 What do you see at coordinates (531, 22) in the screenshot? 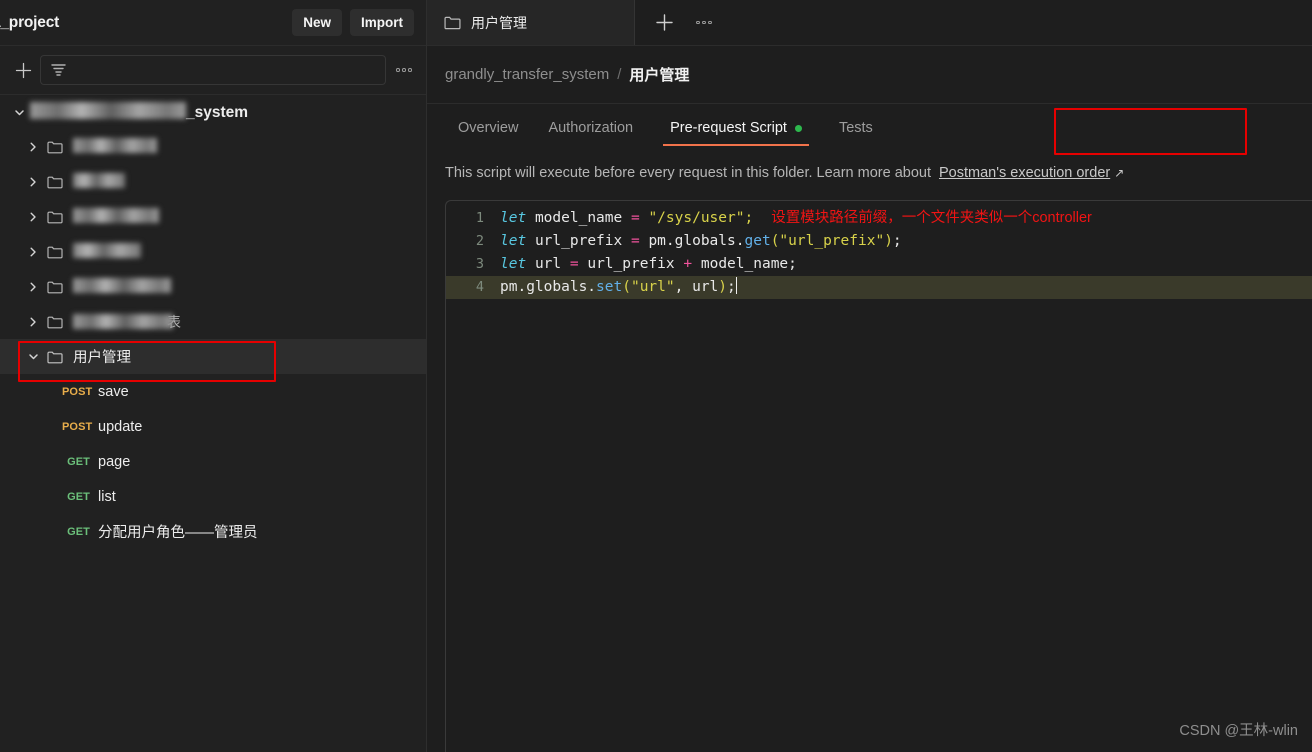
I see `document-tab-user-management: 用户管理` at bounding box center [531, 22].